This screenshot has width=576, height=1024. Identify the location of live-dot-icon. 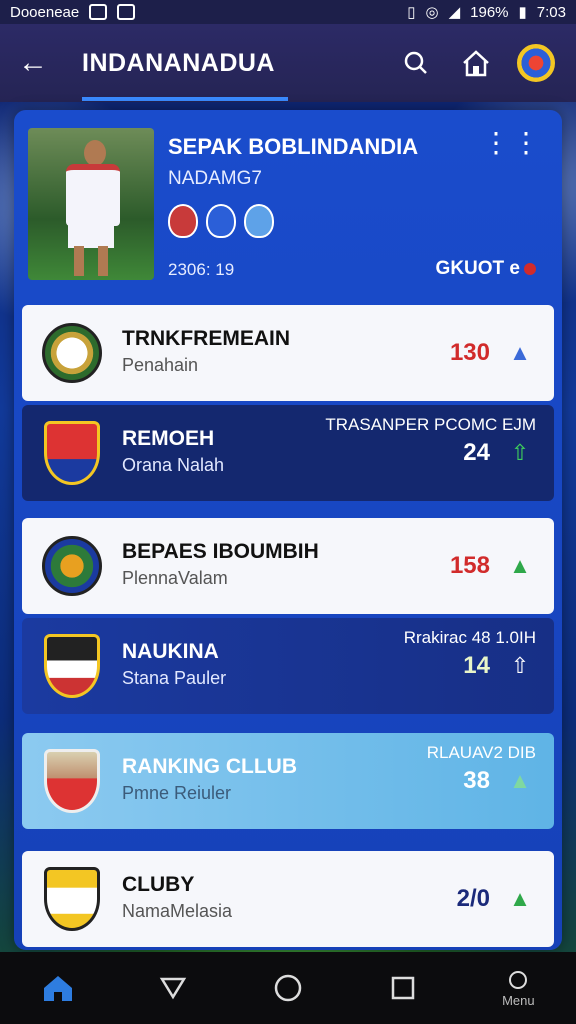
(530, 269).